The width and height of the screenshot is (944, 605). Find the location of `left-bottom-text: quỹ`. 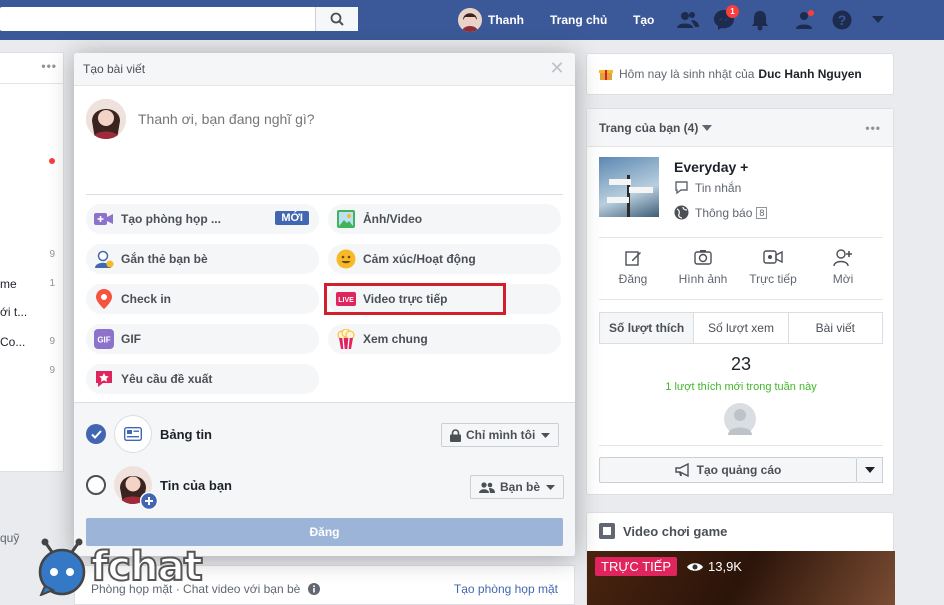

left-bottom-text: quỹ is located at coordinates (10, 538).